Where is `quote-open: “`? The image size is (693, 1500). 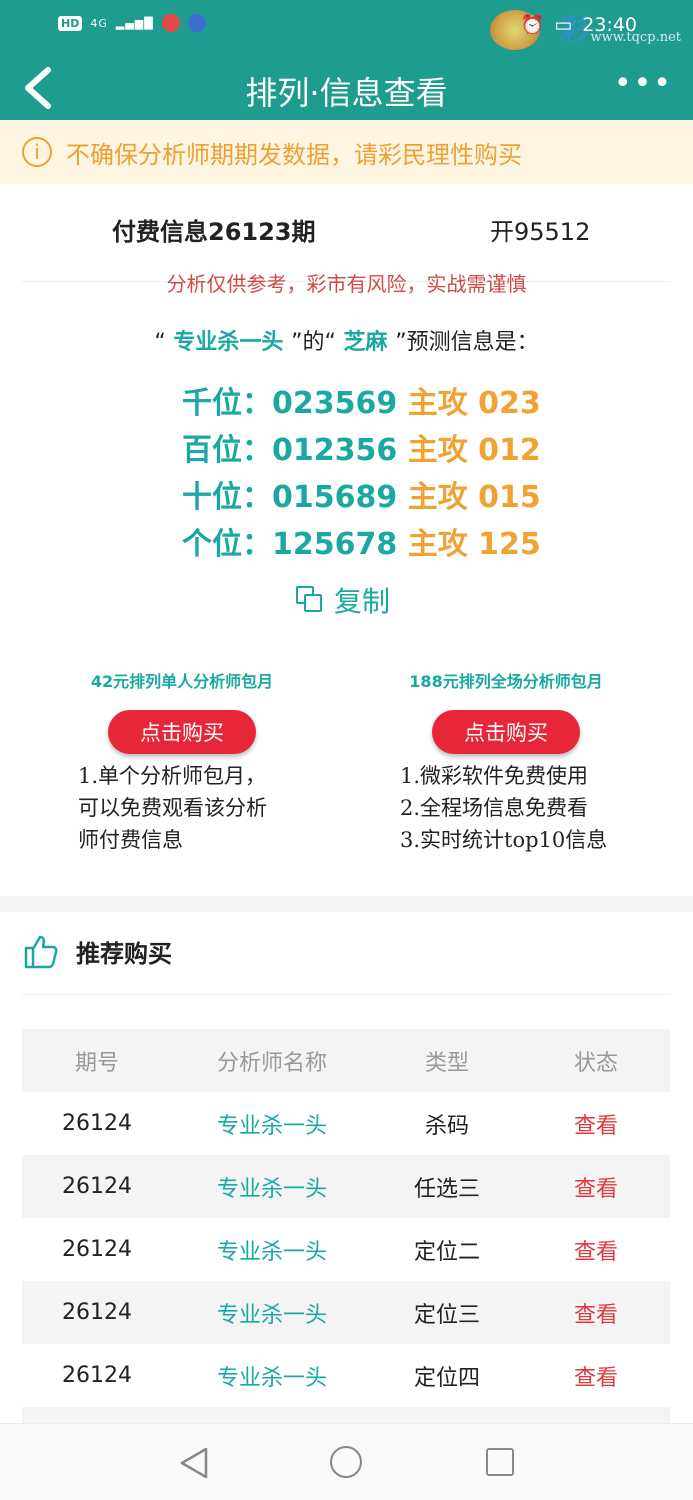
quote-open: “ is located at coordinates (160, 342).